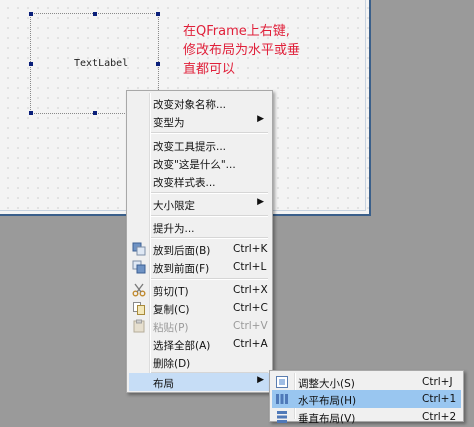  Describe the element at coordinates (326, 384) in the screenshot. I see `menu-item-label: 调整大小(S)` at that location.